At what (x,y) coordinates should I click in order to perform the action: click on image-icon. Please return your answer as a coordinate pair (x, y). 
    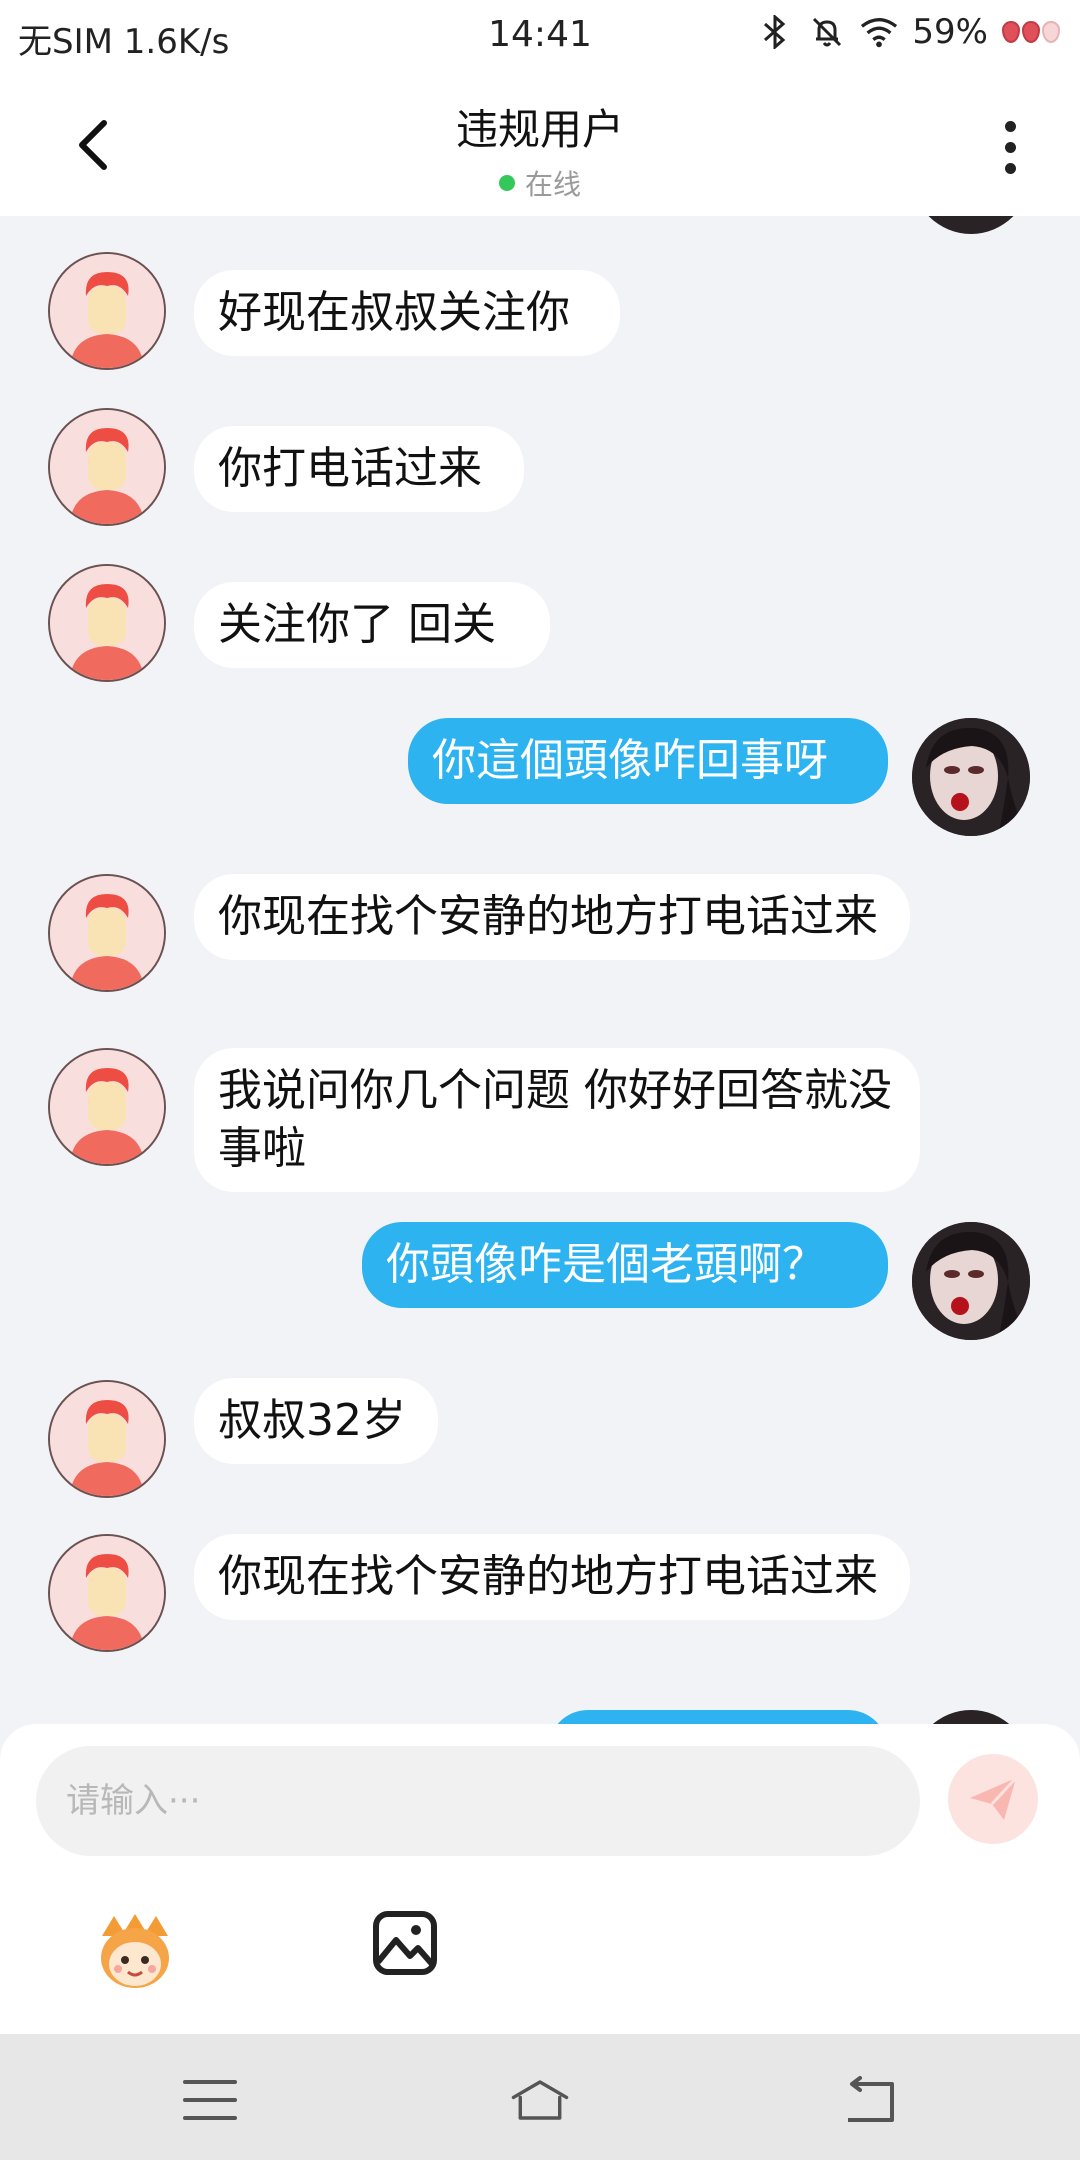
    Looking at the image, I should click on (405, 1943).